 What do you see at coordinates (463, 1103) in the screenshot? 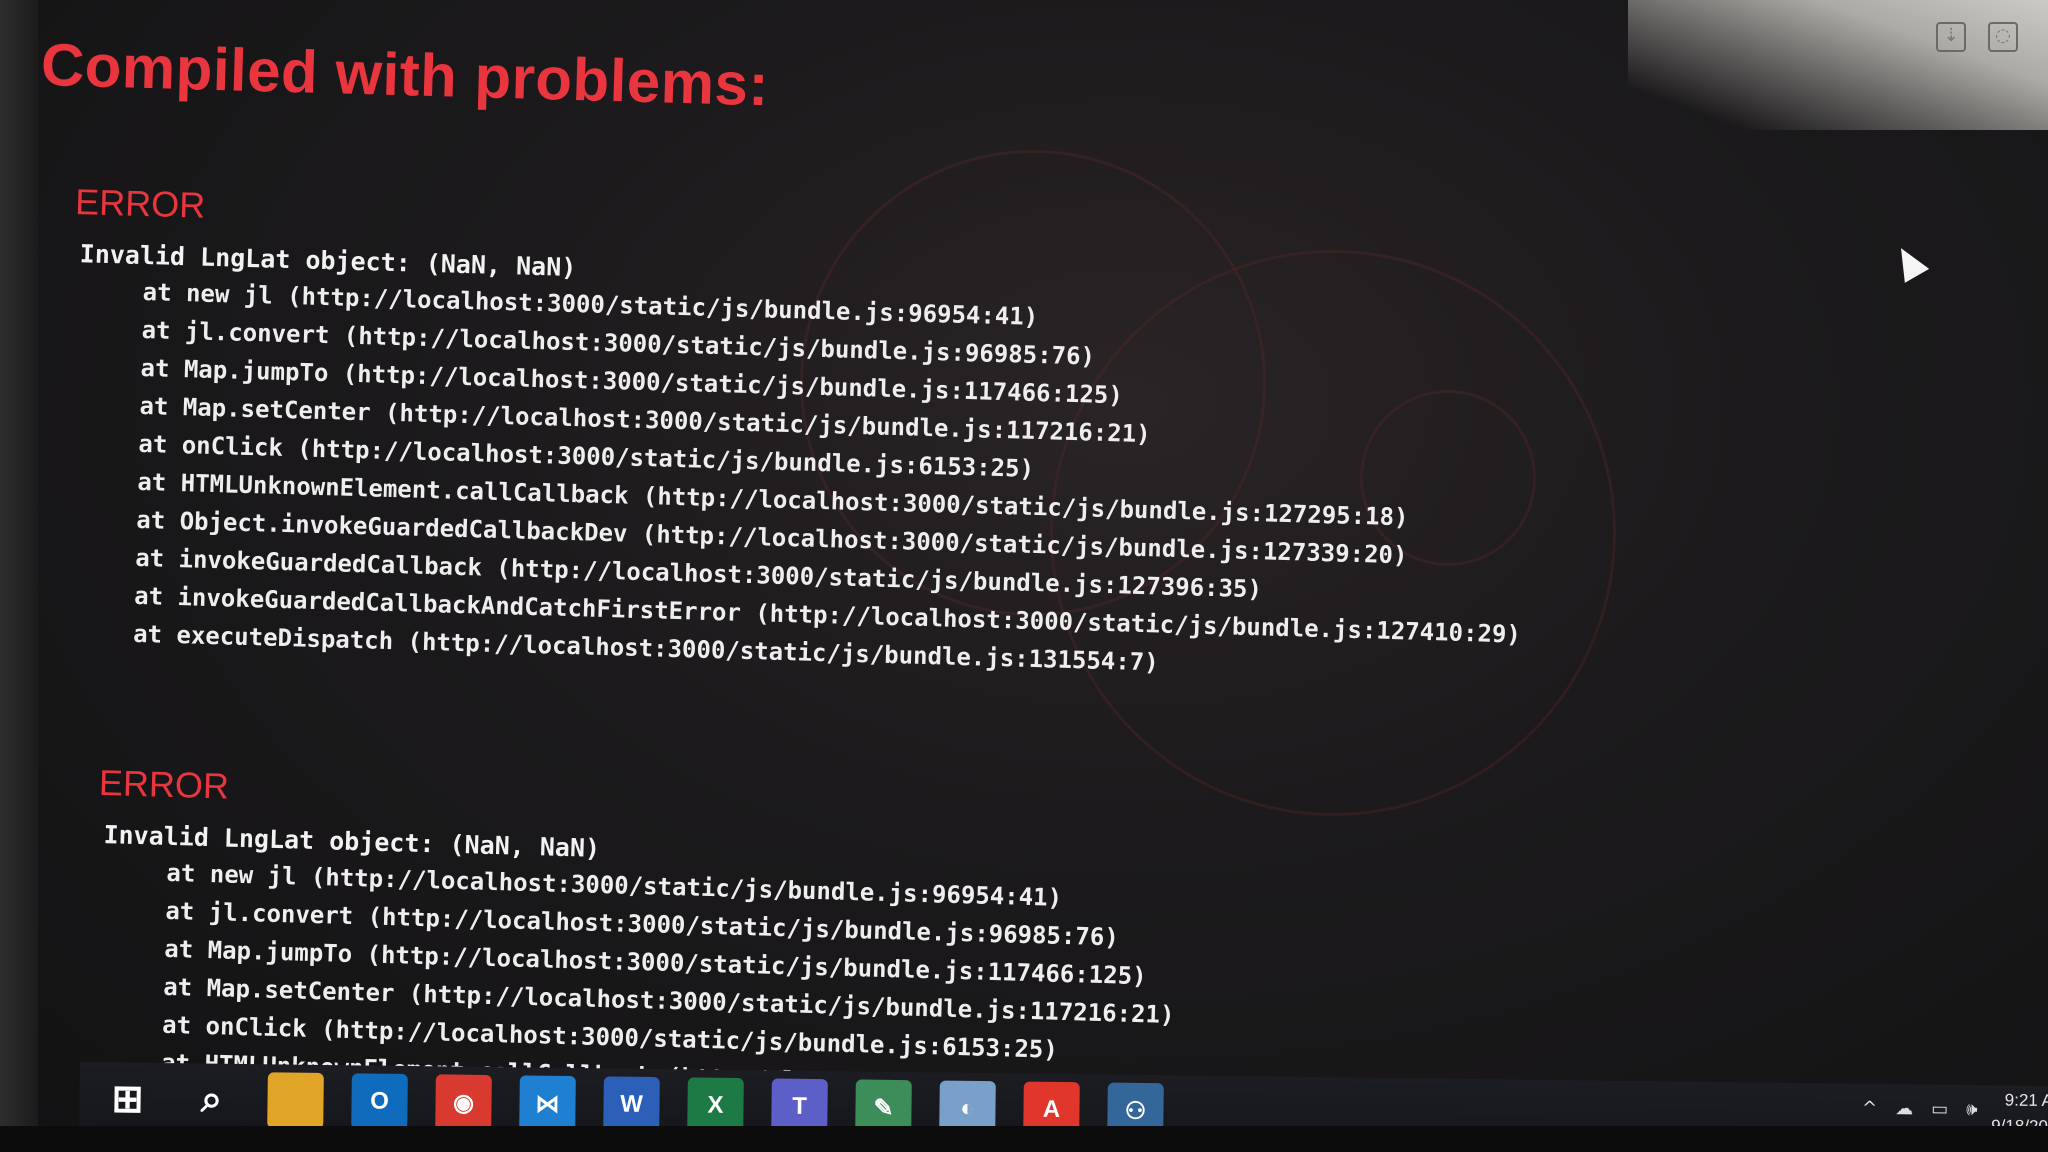
I see `chrome-icon: ◉` at bounding box center [463, 1103].